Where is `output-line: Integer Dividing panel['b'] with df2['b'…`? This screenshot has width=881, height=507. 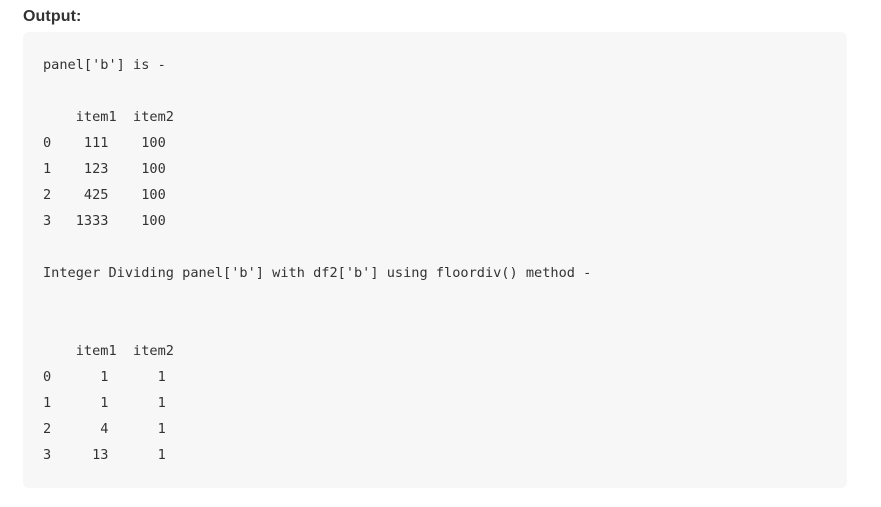 output-line: Integer Dividing panel['b'] with df2['b'… is located at coordinates (317, 273).